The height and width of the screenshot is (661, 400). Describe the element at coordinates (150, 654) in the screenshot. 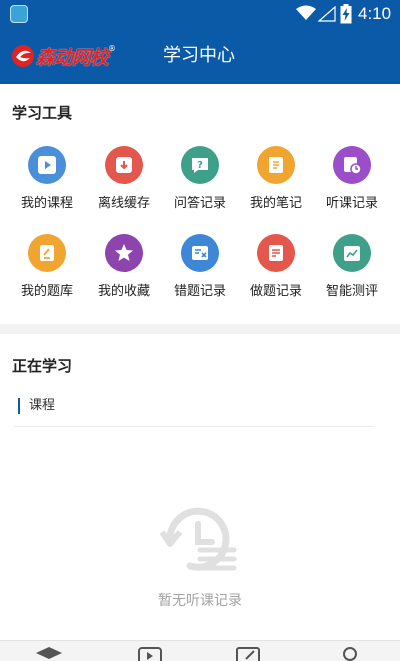

I see `nav-video-icon` at that location.